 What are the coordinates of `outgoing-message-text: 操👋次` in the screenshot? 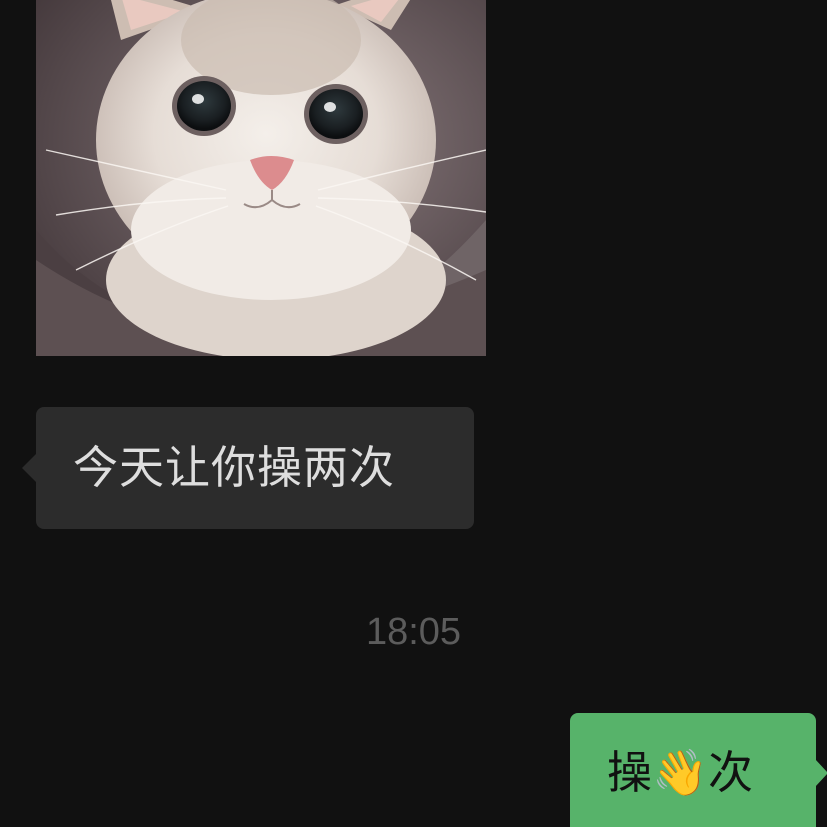 It's located at (680, 772).